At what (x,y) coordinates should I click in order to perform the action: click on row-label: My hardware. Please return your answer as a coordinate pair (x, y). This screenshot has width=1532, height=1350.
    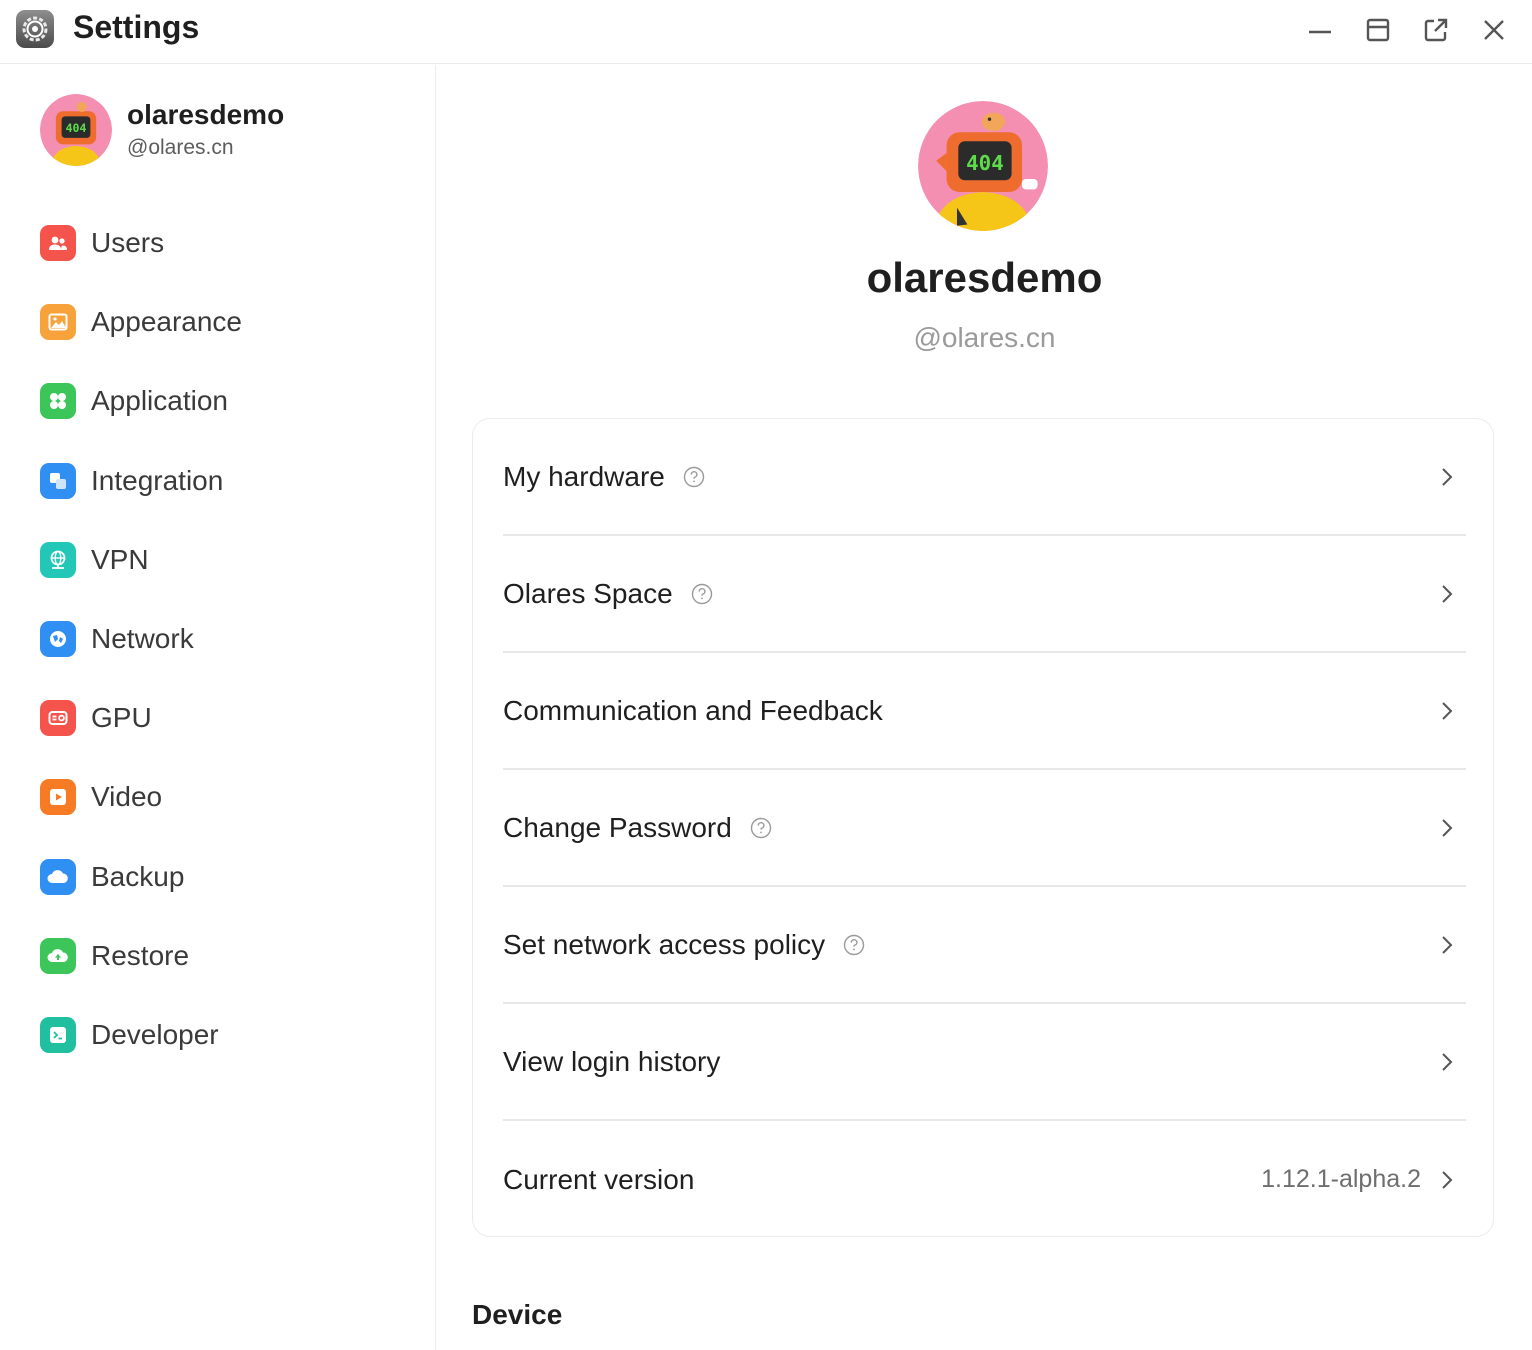
    Looking at the image, I should click on (584, 476).